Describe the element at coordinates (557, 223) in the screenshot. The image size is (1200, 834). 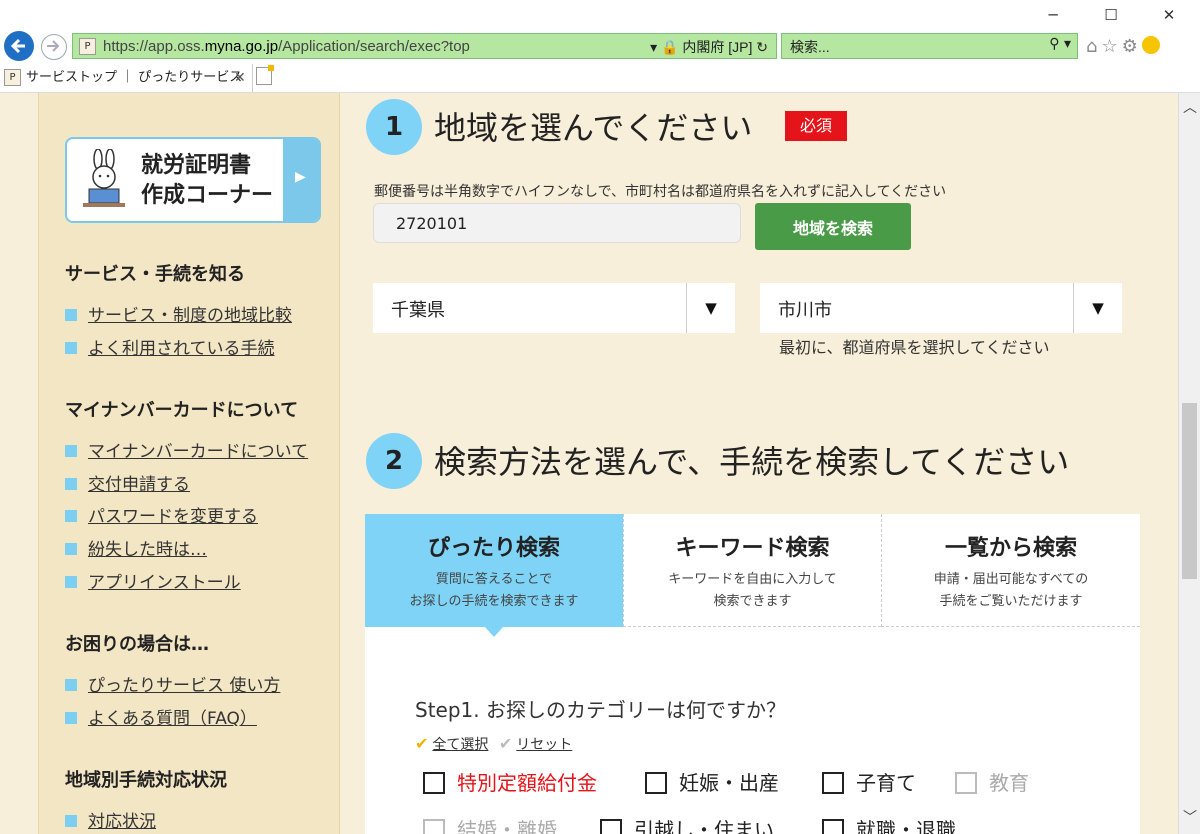
I see `postal-code-input` at that location.